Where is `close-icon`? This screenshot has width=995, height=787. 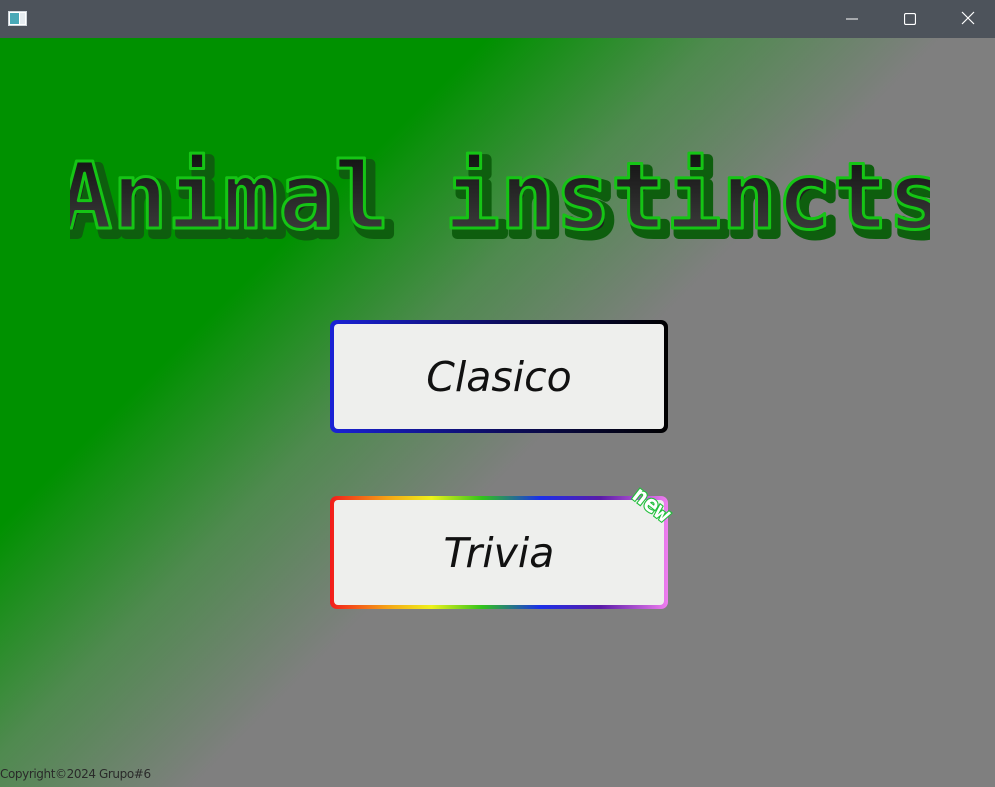
close-icon is located at coordinates (968, 19).